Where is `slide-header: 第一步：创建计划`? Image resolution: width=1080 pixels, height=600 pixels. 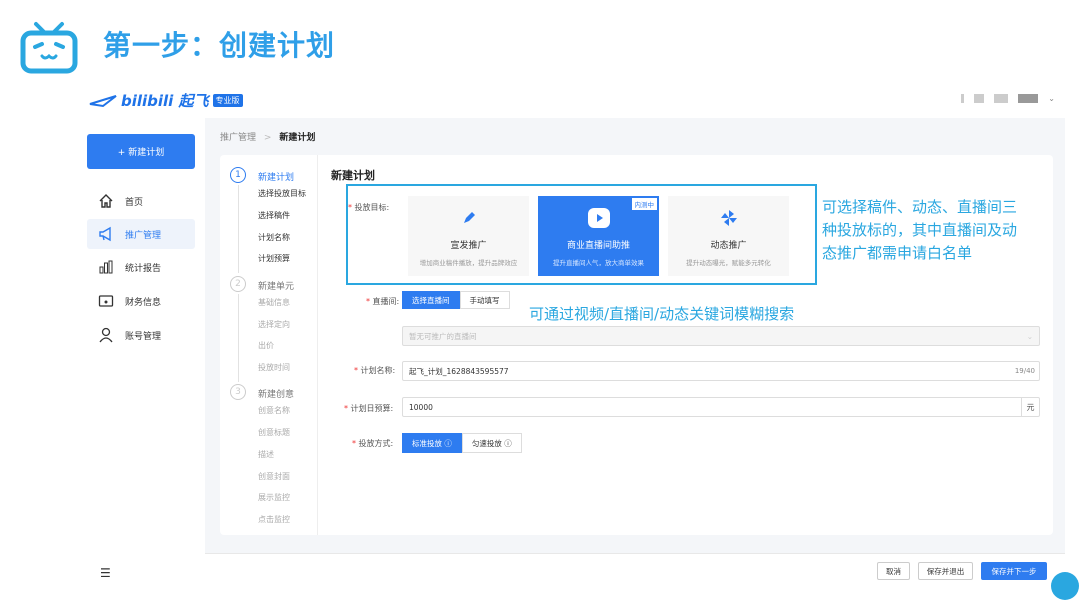 slide-header: 第一步：创建计划 is located at coordinates (540, 40).